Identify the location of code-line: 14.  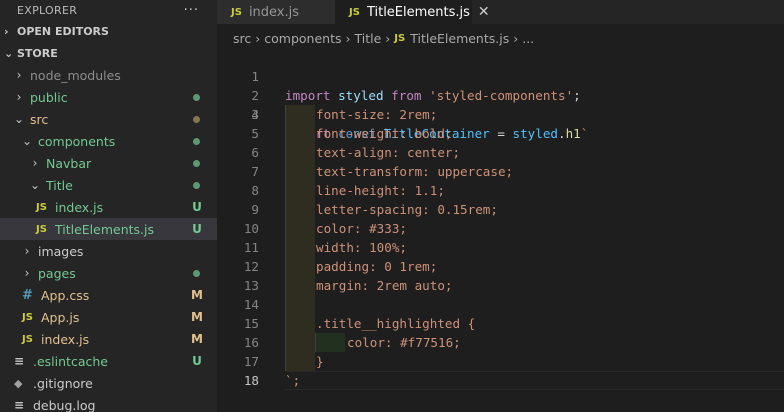
(500, 304).